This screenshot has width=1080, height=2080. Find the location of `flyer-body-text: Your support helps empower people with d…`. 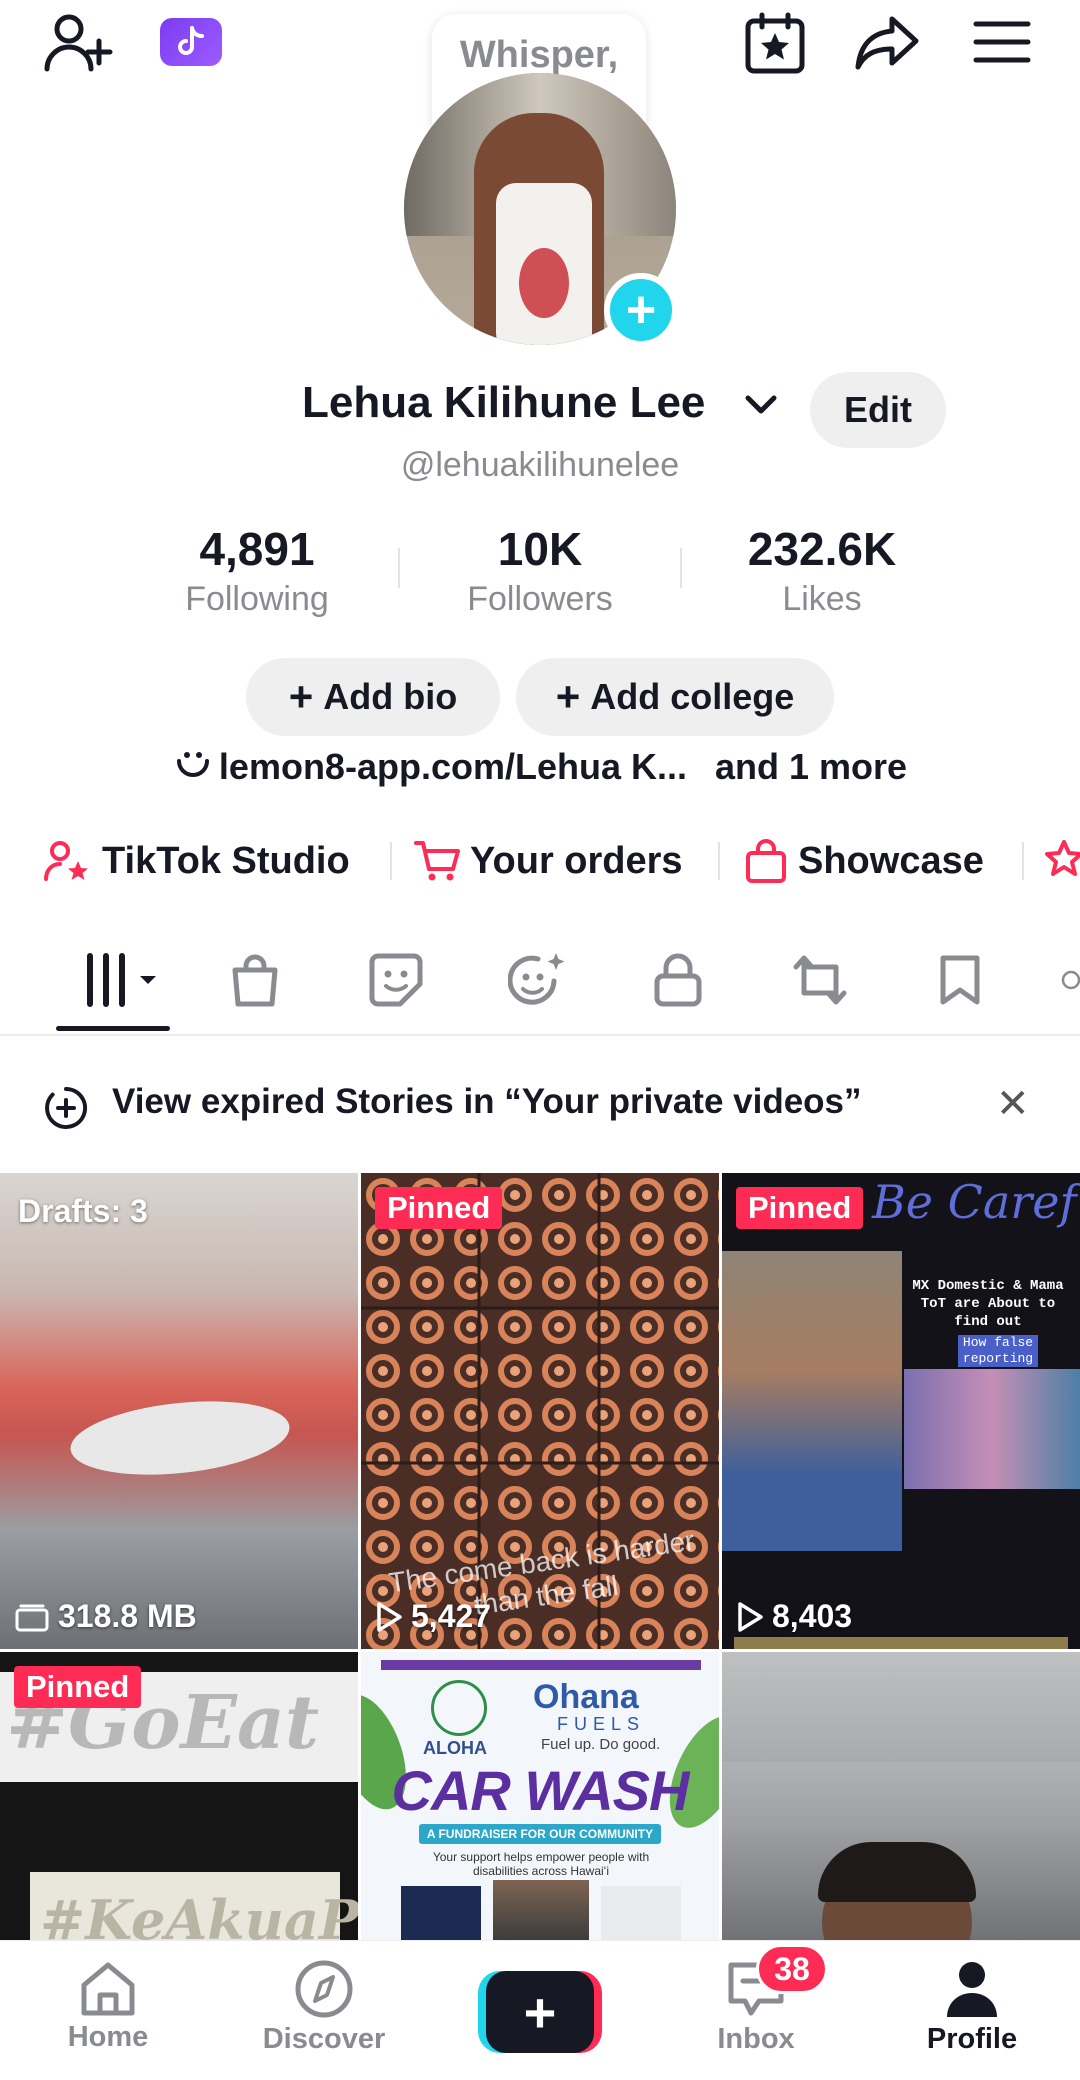

flyer-body-text: Your support helps empower people with d… is located at coordinates (541, 1864).